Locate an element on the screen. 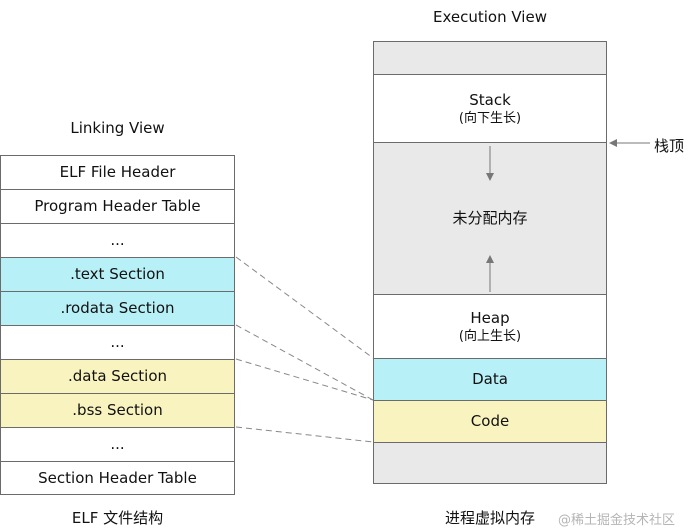  data-to-code-connector is located at coordinates (304, 379).